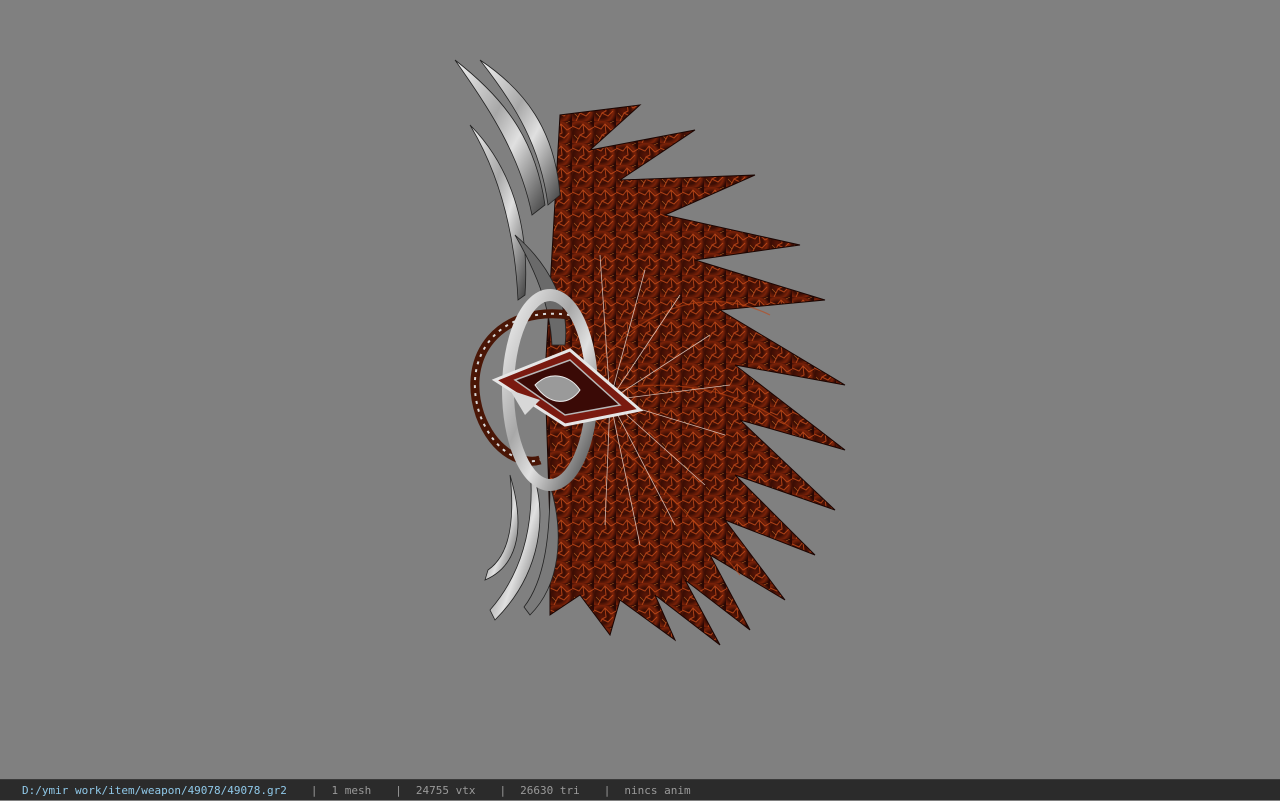 This screenshot has height=801, width=1280. What do you see at coordinates (657, 790) in the screenshot?
I see `animation-status: nincs anim` at bounding box center [657, 790].